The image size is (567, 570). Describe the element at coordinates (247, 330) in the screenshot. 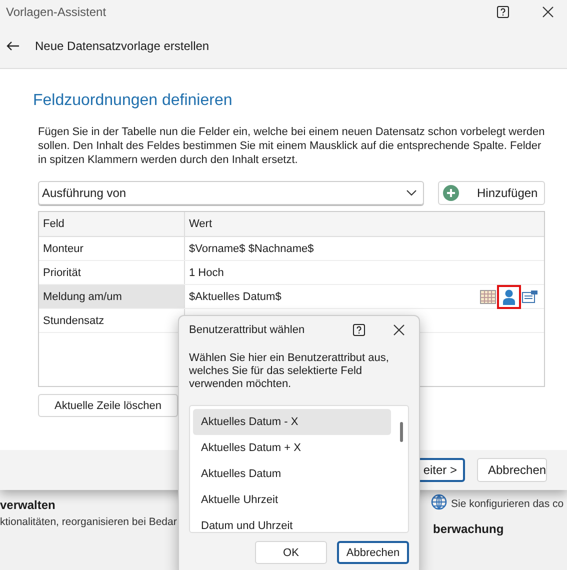

I see `dialog-title: Benutzerattribut wählen` at that location.